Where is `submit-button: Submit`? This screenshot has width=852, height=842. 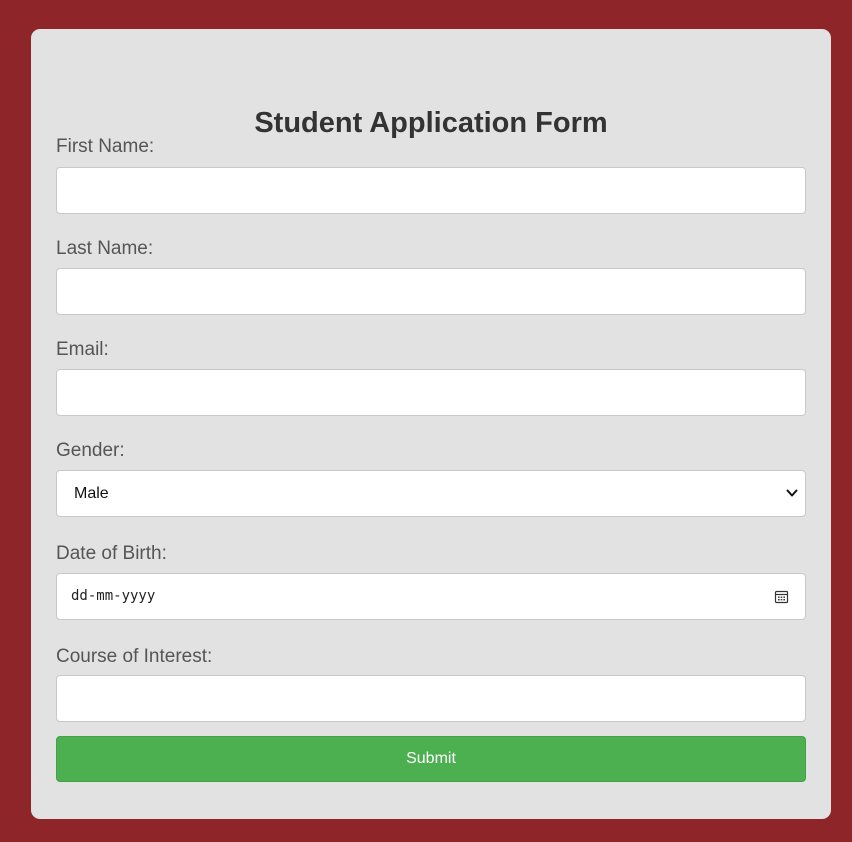
submit-button: Submit is located at coordinates (431, 759).